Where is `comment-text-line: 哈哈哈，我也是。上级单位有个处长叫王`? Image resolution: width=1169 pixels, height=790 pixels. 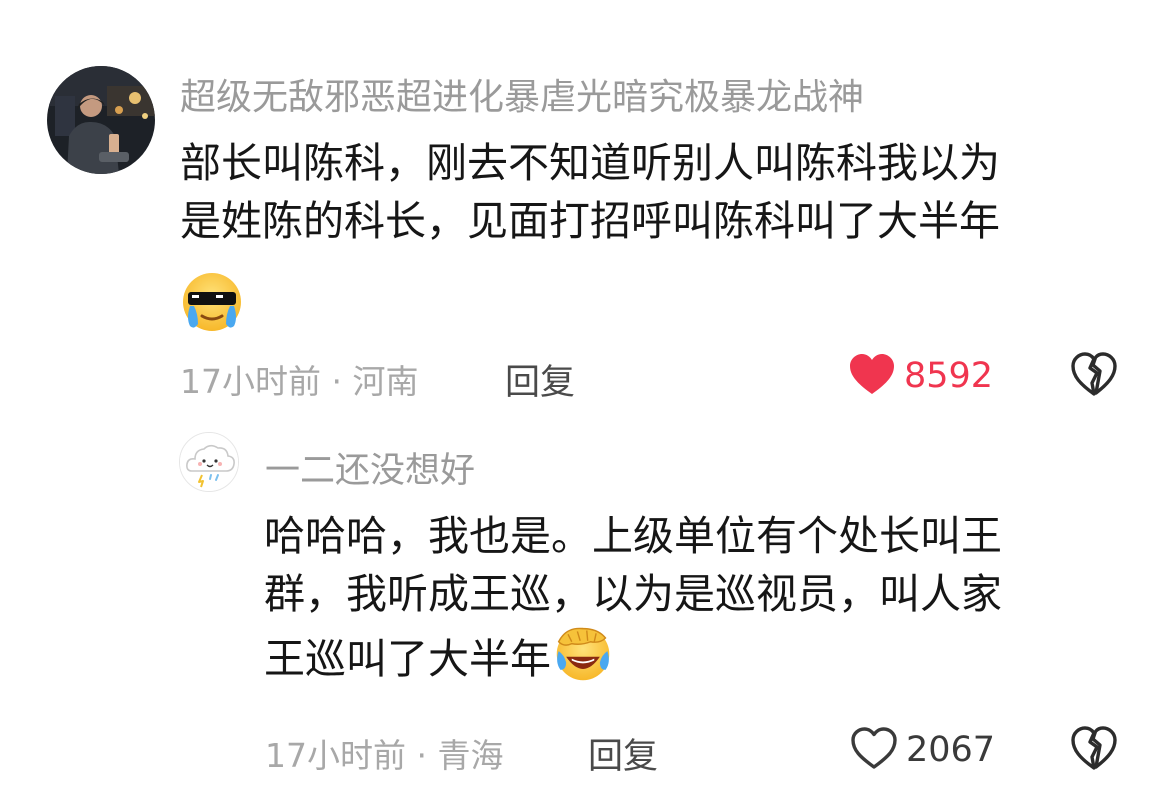
comment-text-line: 哈哈哈，我也是。上级单位有个处长叫王 is located at coordinates (633, 536).